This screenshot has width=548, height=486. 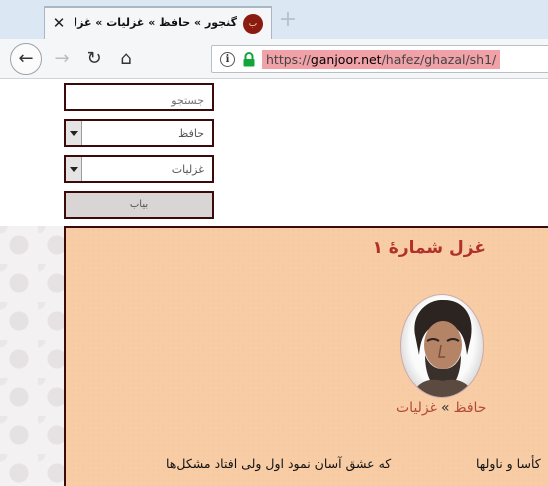 I want to click on url-path: /hafez/ghazal/sh1/, so click(x=439, y=59).